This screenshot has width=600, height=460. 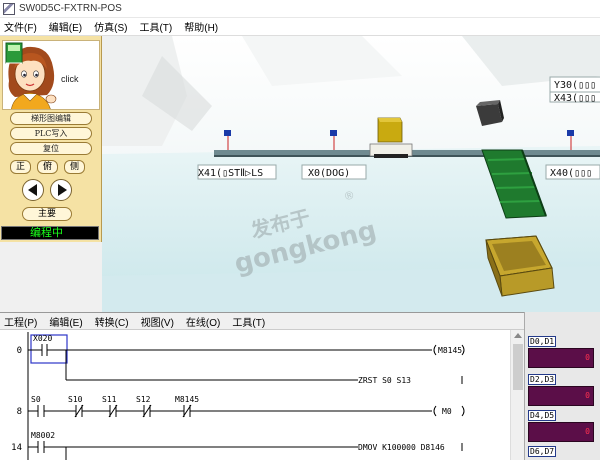 I want to click on scroll-thumb, so click(x=518, y=367).